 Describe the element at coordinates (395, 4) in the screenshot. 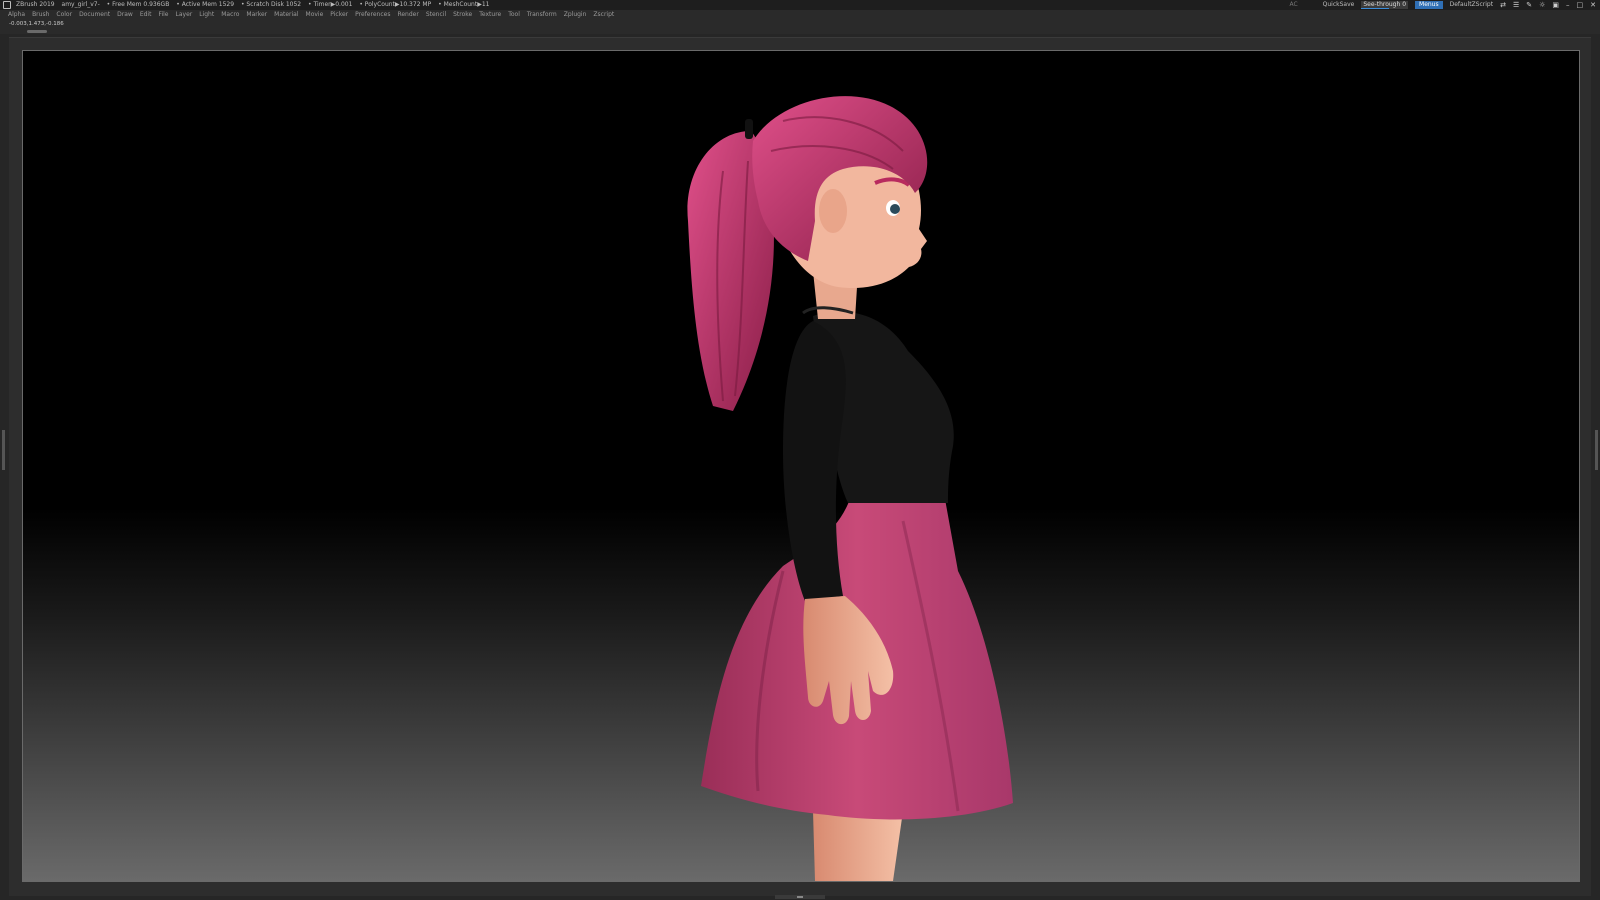

I see `poly-count: • PolyCount▶10.372 MP` at that location.